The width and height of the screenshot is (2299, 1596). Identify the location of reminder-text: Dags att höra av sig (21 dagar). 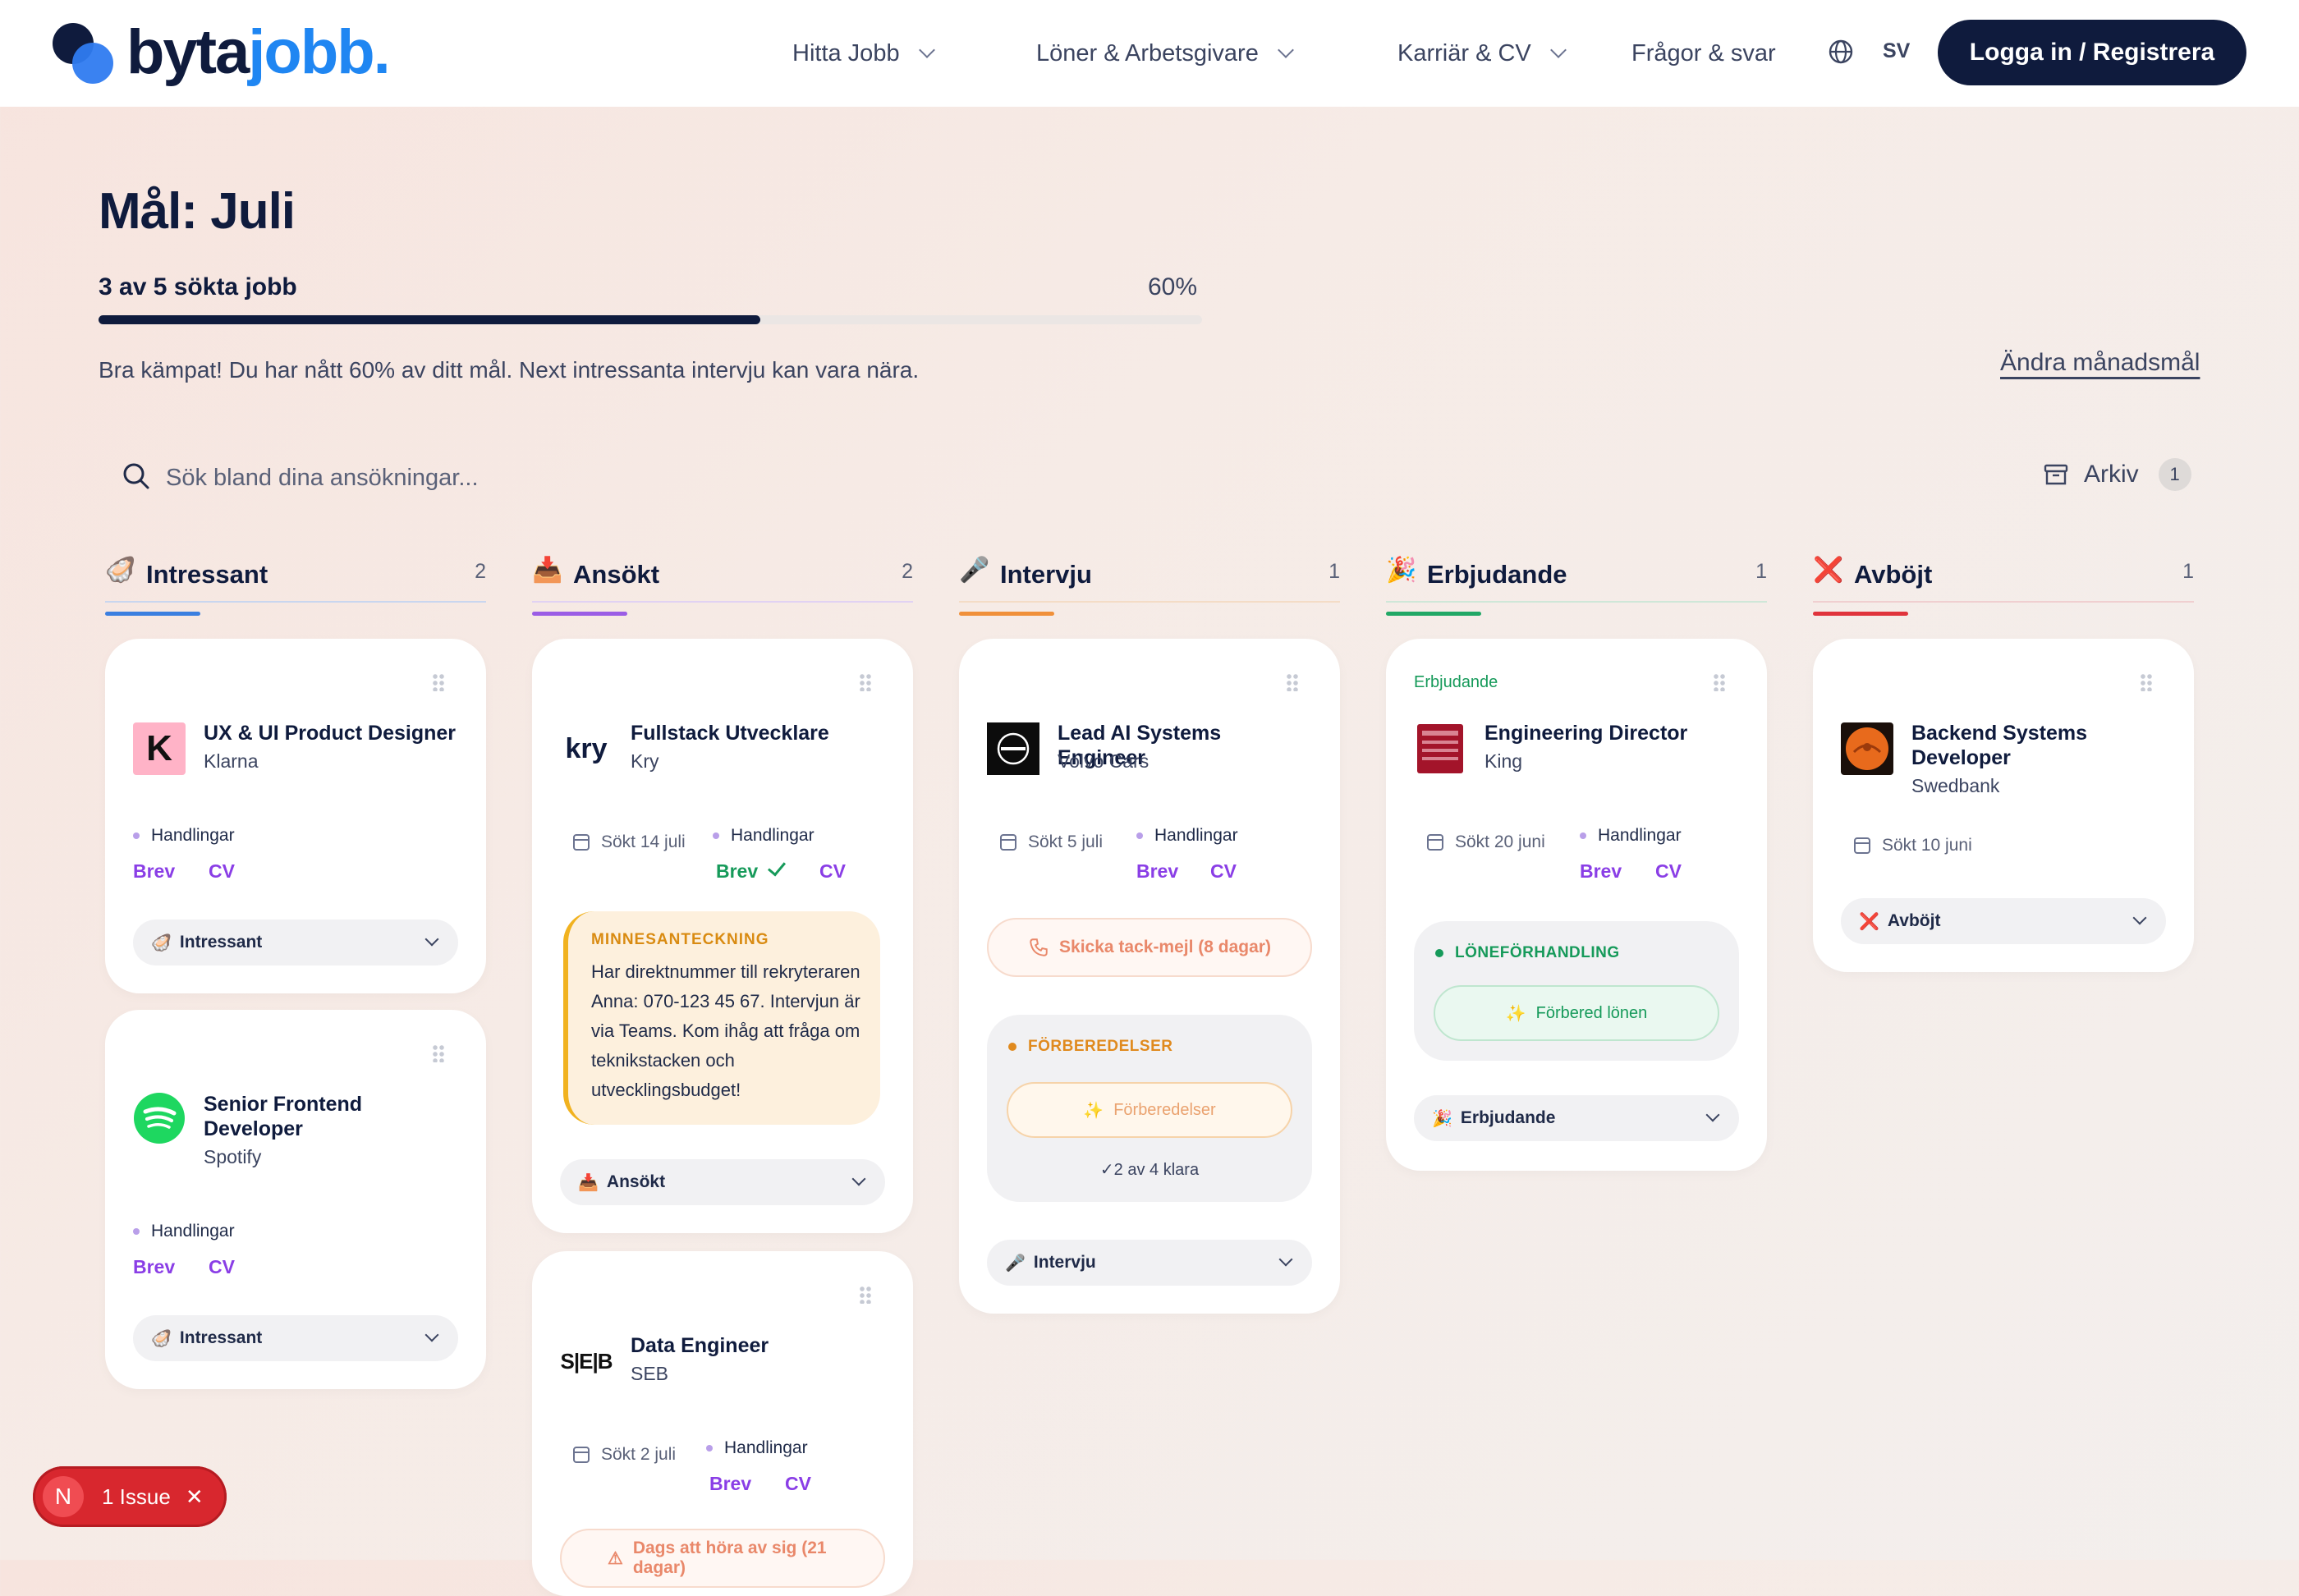
(729, 1558).